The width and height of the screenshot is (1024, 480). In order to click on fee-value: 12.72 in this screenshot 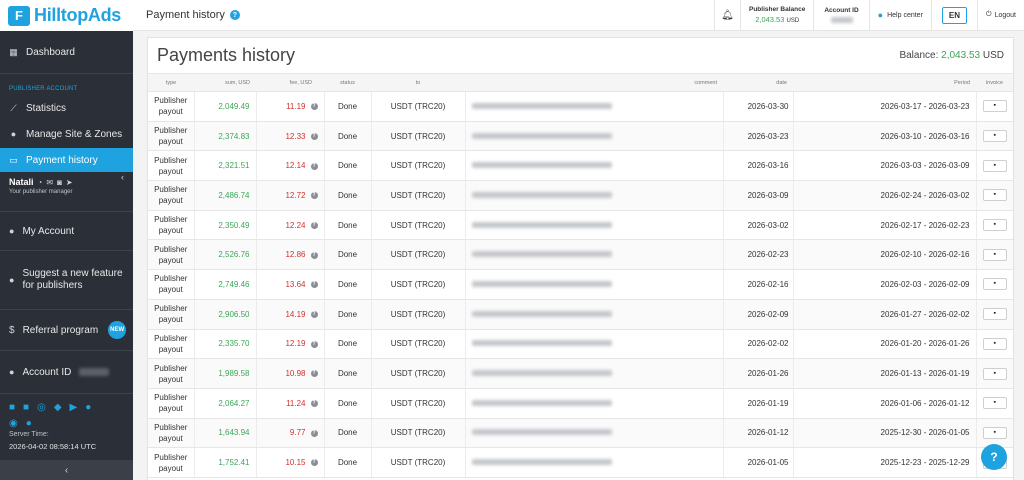, I will do `click(295, 195)`.